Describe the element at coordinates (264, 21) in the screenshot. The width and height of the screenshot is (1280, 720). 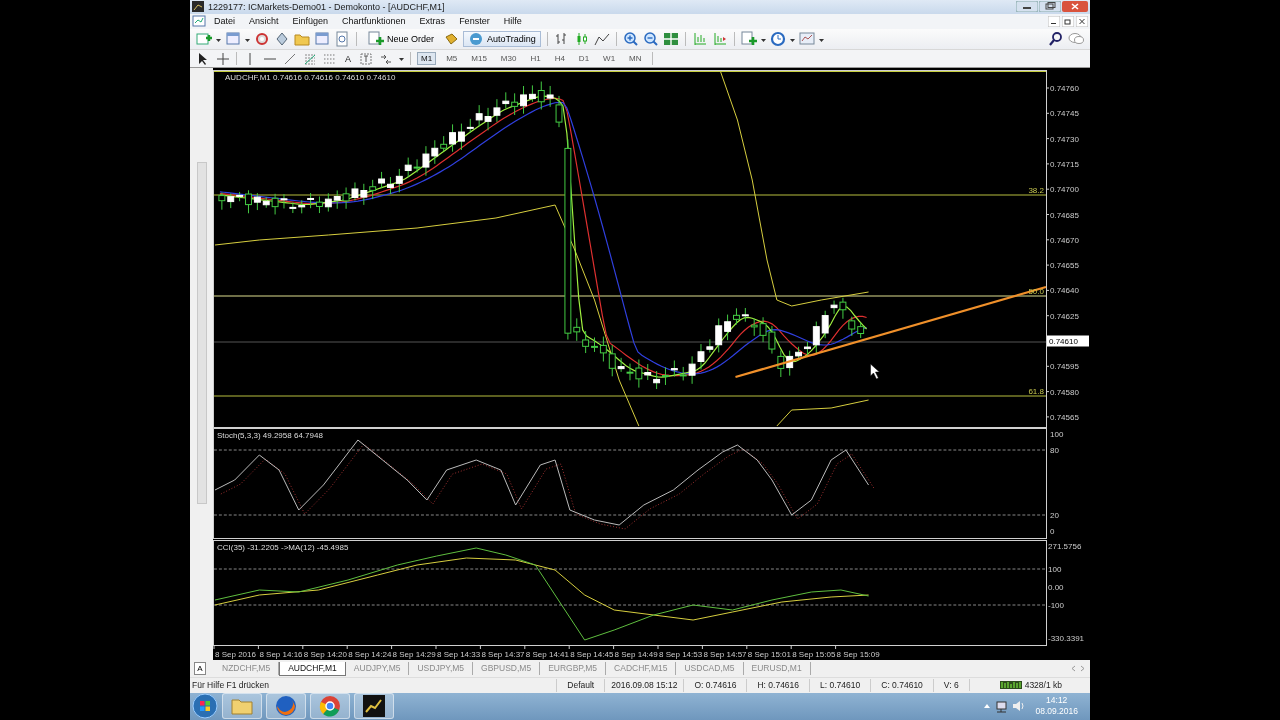
I see `menu-item: Ansicht` at that location.